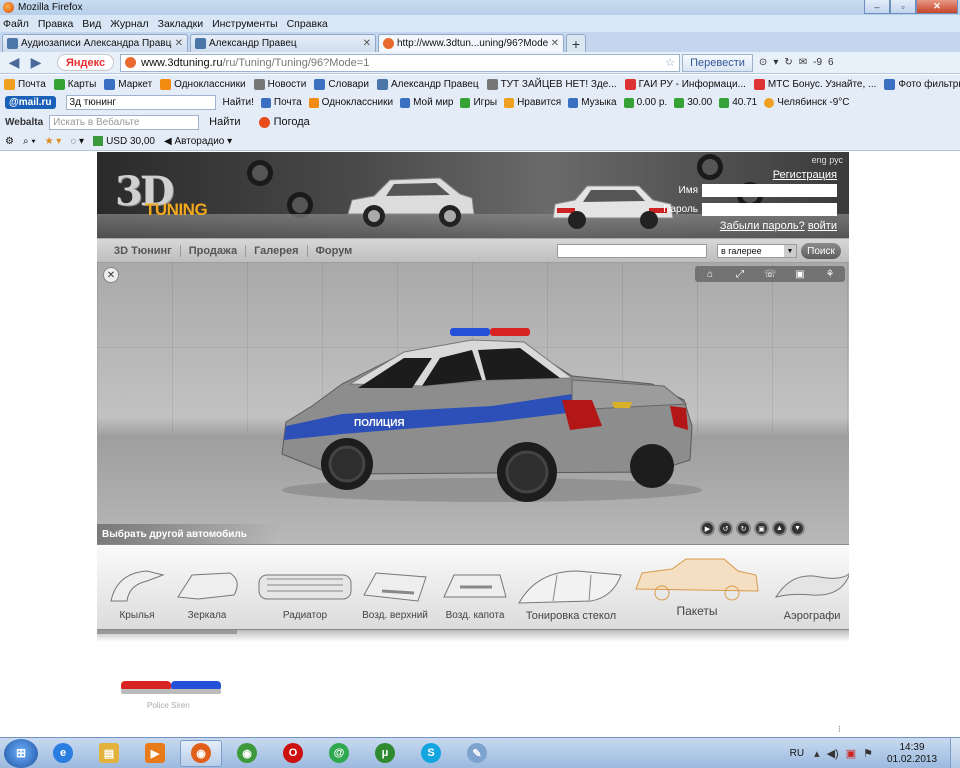  I want to click on webalta-search-input: Искать в Вебальте, so click(124, 122).